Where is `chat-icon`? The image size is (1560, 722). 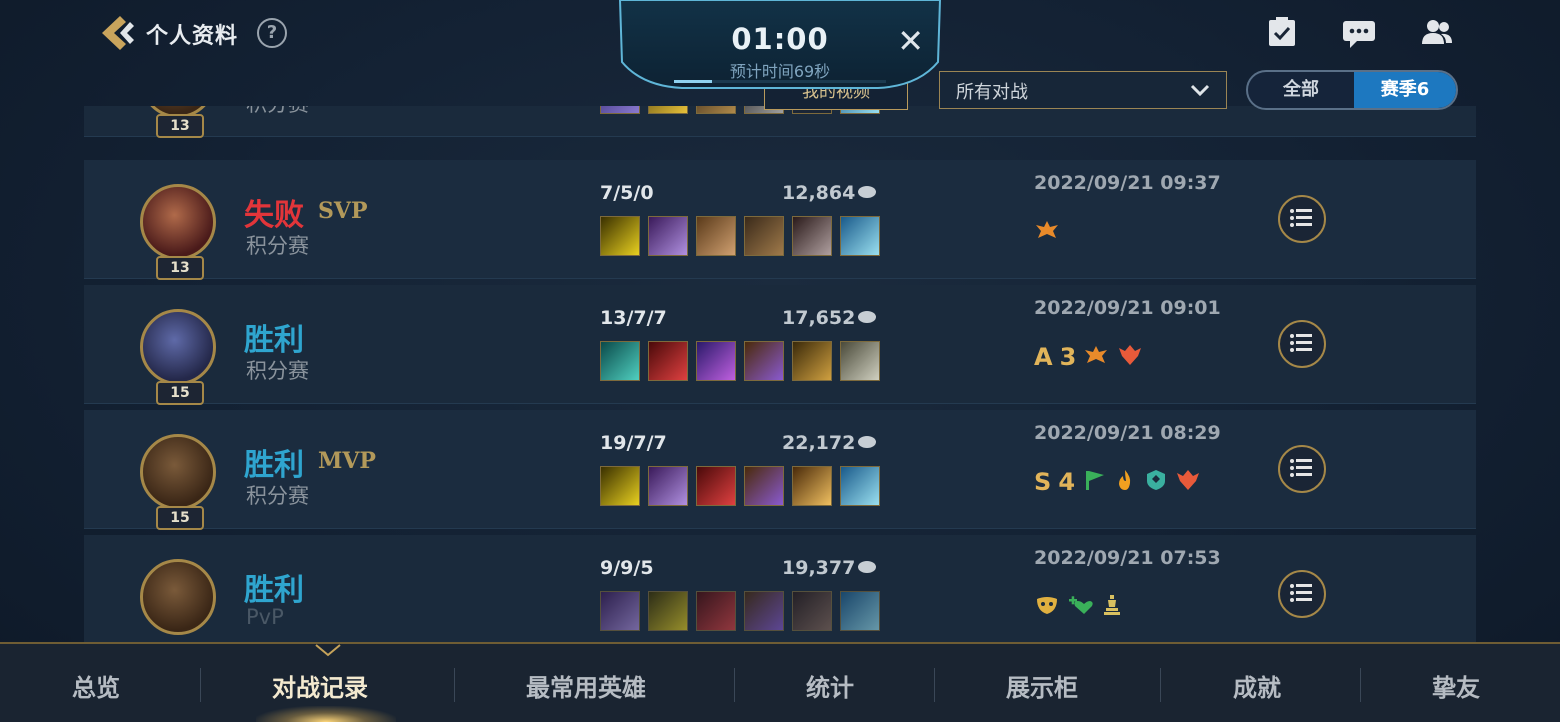 chat-icon is located at coordinates (1359, 33).